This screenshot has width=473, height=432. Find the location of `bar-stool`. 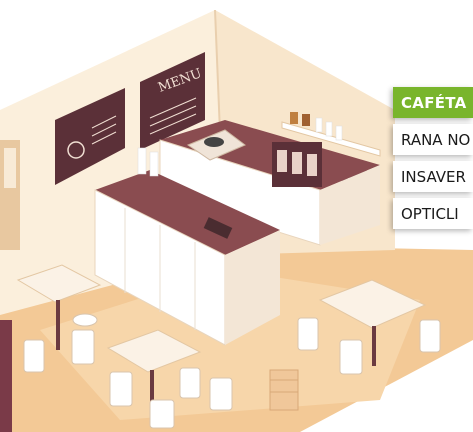

bar-stool is located at coordinates (85, 320).